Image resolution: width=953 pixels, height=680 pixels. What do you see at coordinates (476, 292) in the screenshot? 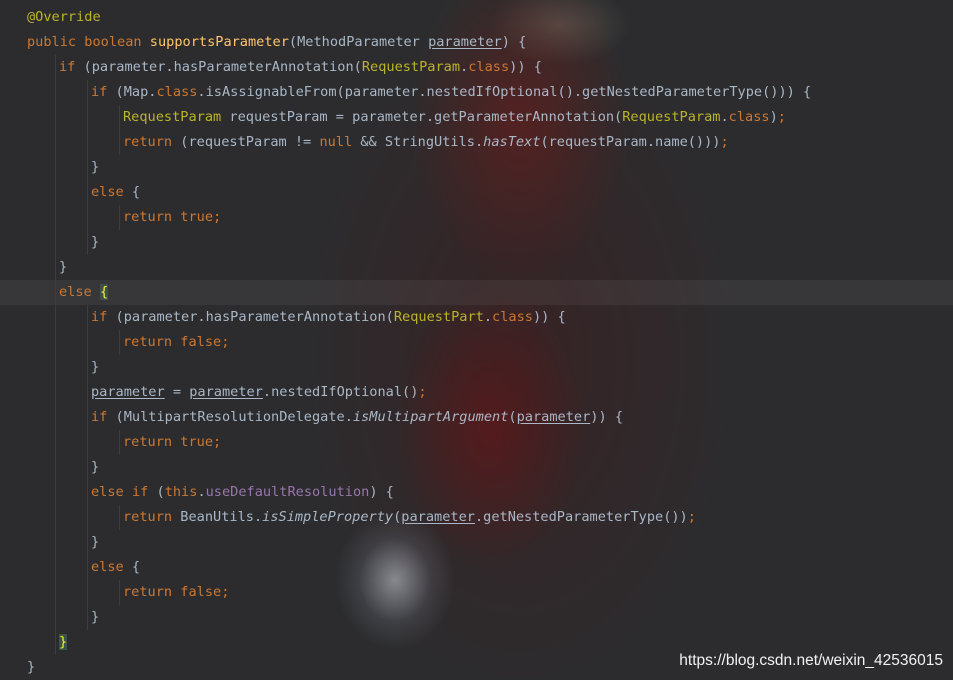
I see `code-line-current: else {` at bounding box center [476, 292].